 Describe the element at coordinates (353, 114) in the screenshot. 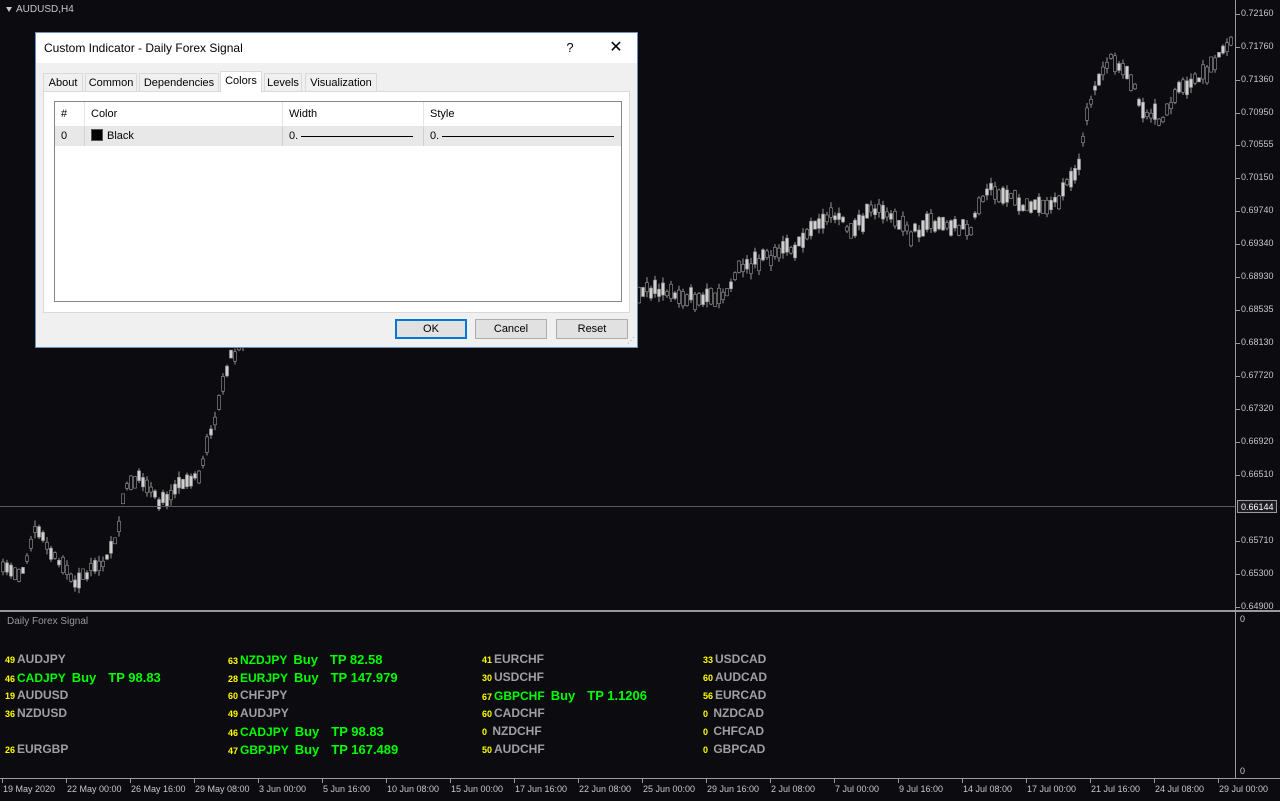

I see `col-header-width: Width` at that location.